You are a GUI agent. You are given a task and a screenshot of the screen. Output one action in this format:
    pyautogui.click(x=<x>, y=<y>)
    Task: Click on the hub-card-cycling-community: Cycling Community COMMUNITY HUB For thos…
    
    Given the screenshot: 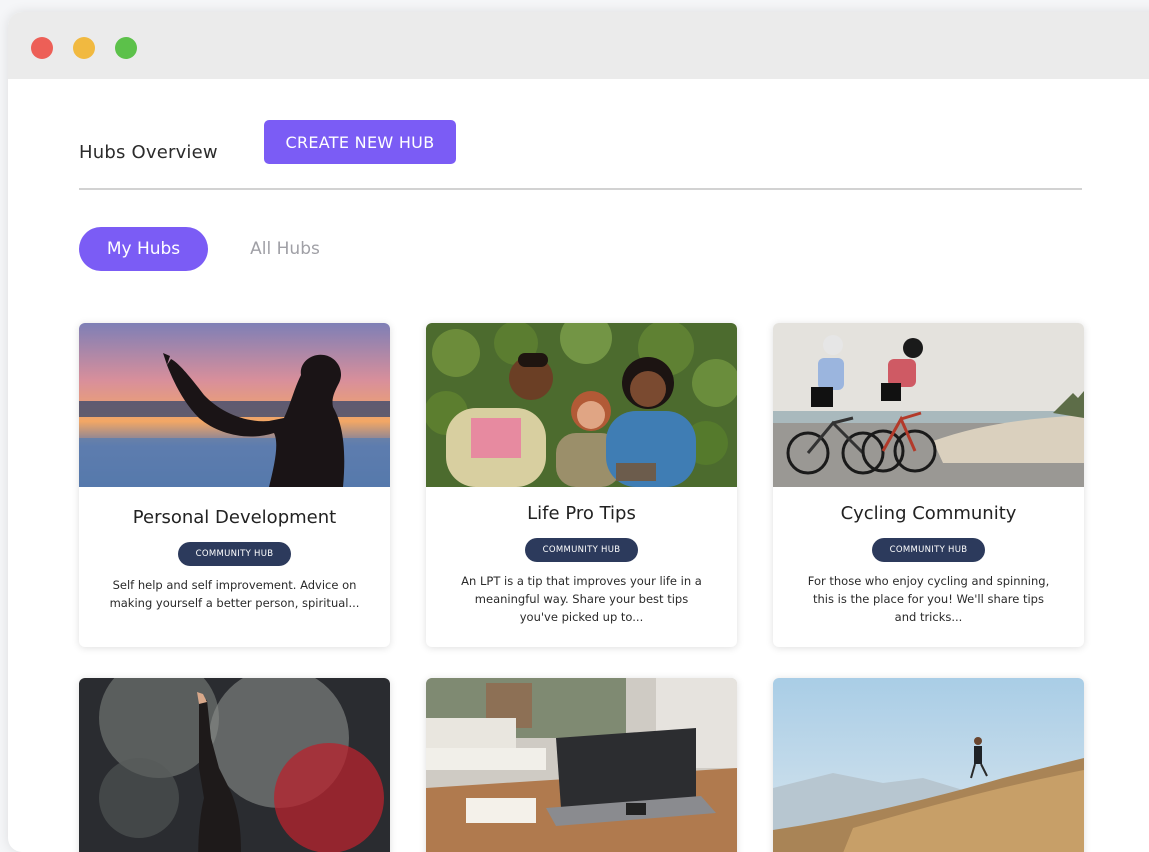 What is the action you would take?
    pyautogui.click(x=928, y=485)
    